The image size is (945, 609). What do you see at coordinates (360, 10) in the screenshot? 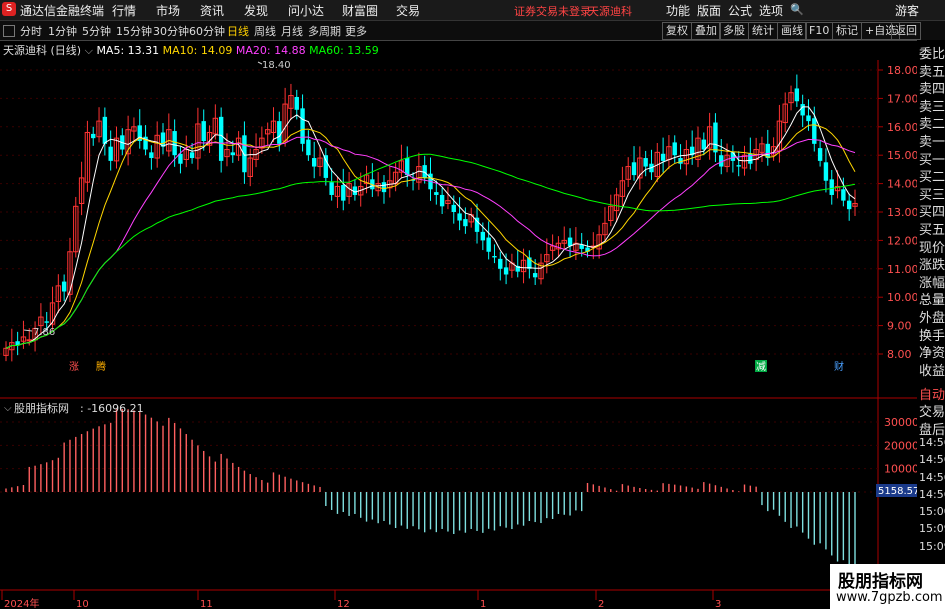
I see `menu-item-wealth: 财富圈` at bounding box center [360, 10].